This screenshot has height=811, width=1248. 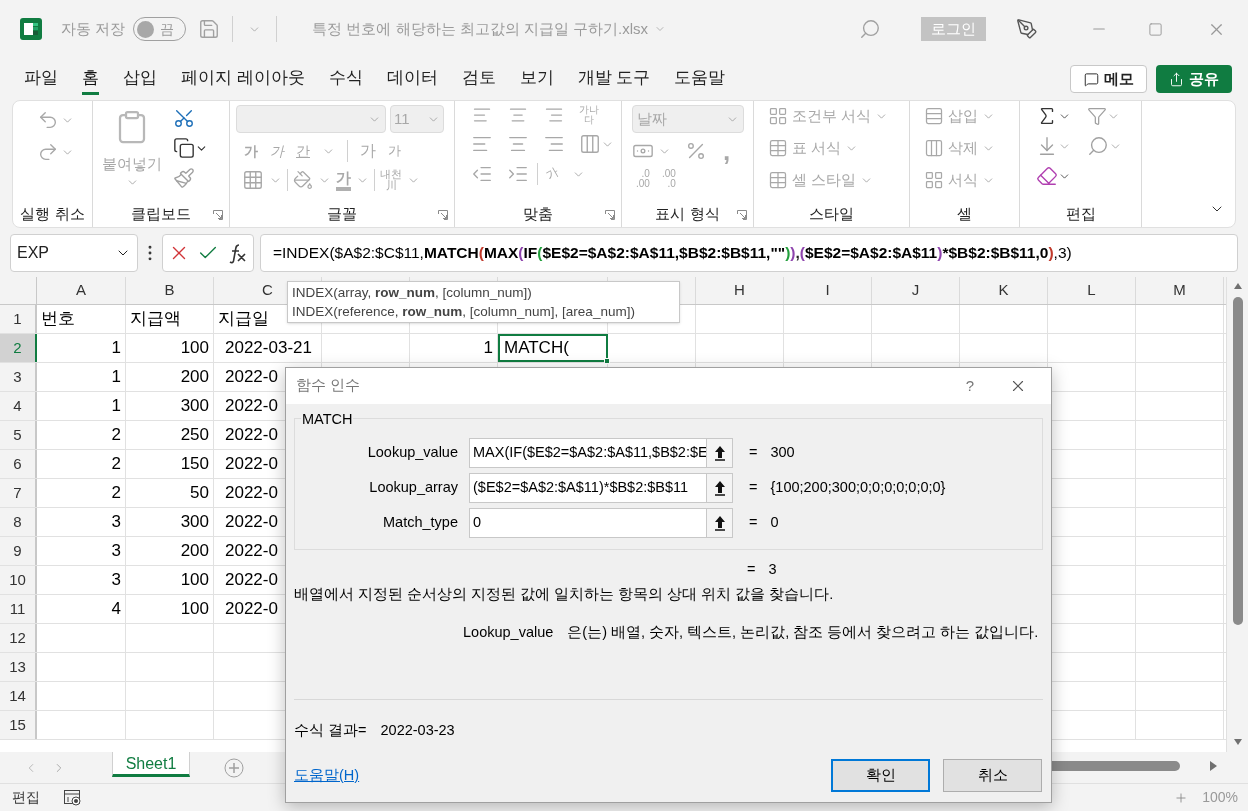 I want to click on fill-handle, so click(x=607, y=361).